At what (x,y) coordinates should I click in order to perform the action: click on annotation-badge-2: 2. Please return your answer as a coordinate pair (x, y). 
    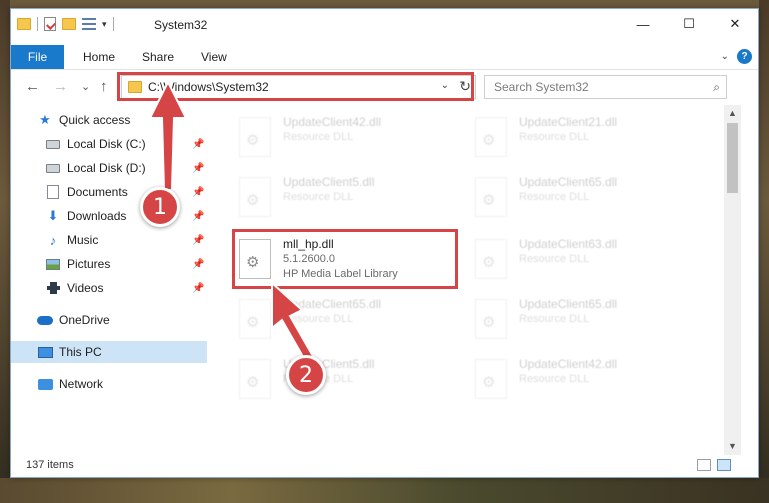
    Looking at the image, I should click on (306, 375).